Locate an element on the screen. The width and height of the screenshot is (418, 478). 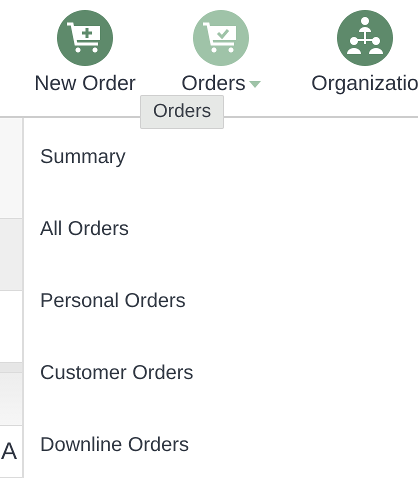
cart-check-icon is located at coordinates (221, 38).